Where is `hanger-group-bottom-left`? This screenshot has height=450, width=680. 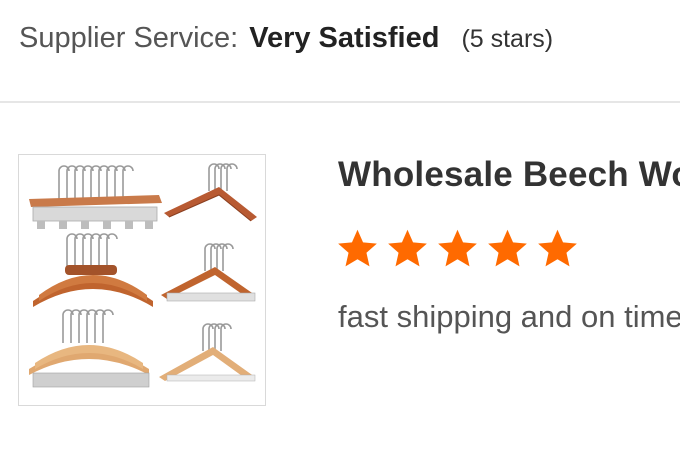 hanger-group-bottom-left is located at coordinates (89, 348).